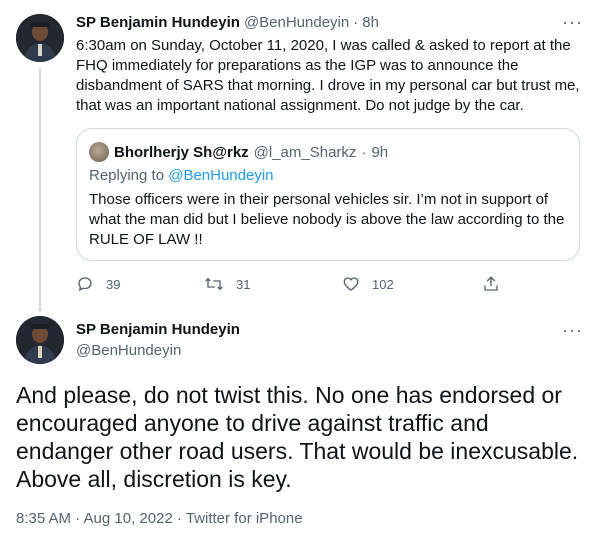 This screenshot has height=534, width=600. I want to click on quote-author-handle: @l_am_Sharkz, so click(305, 152).